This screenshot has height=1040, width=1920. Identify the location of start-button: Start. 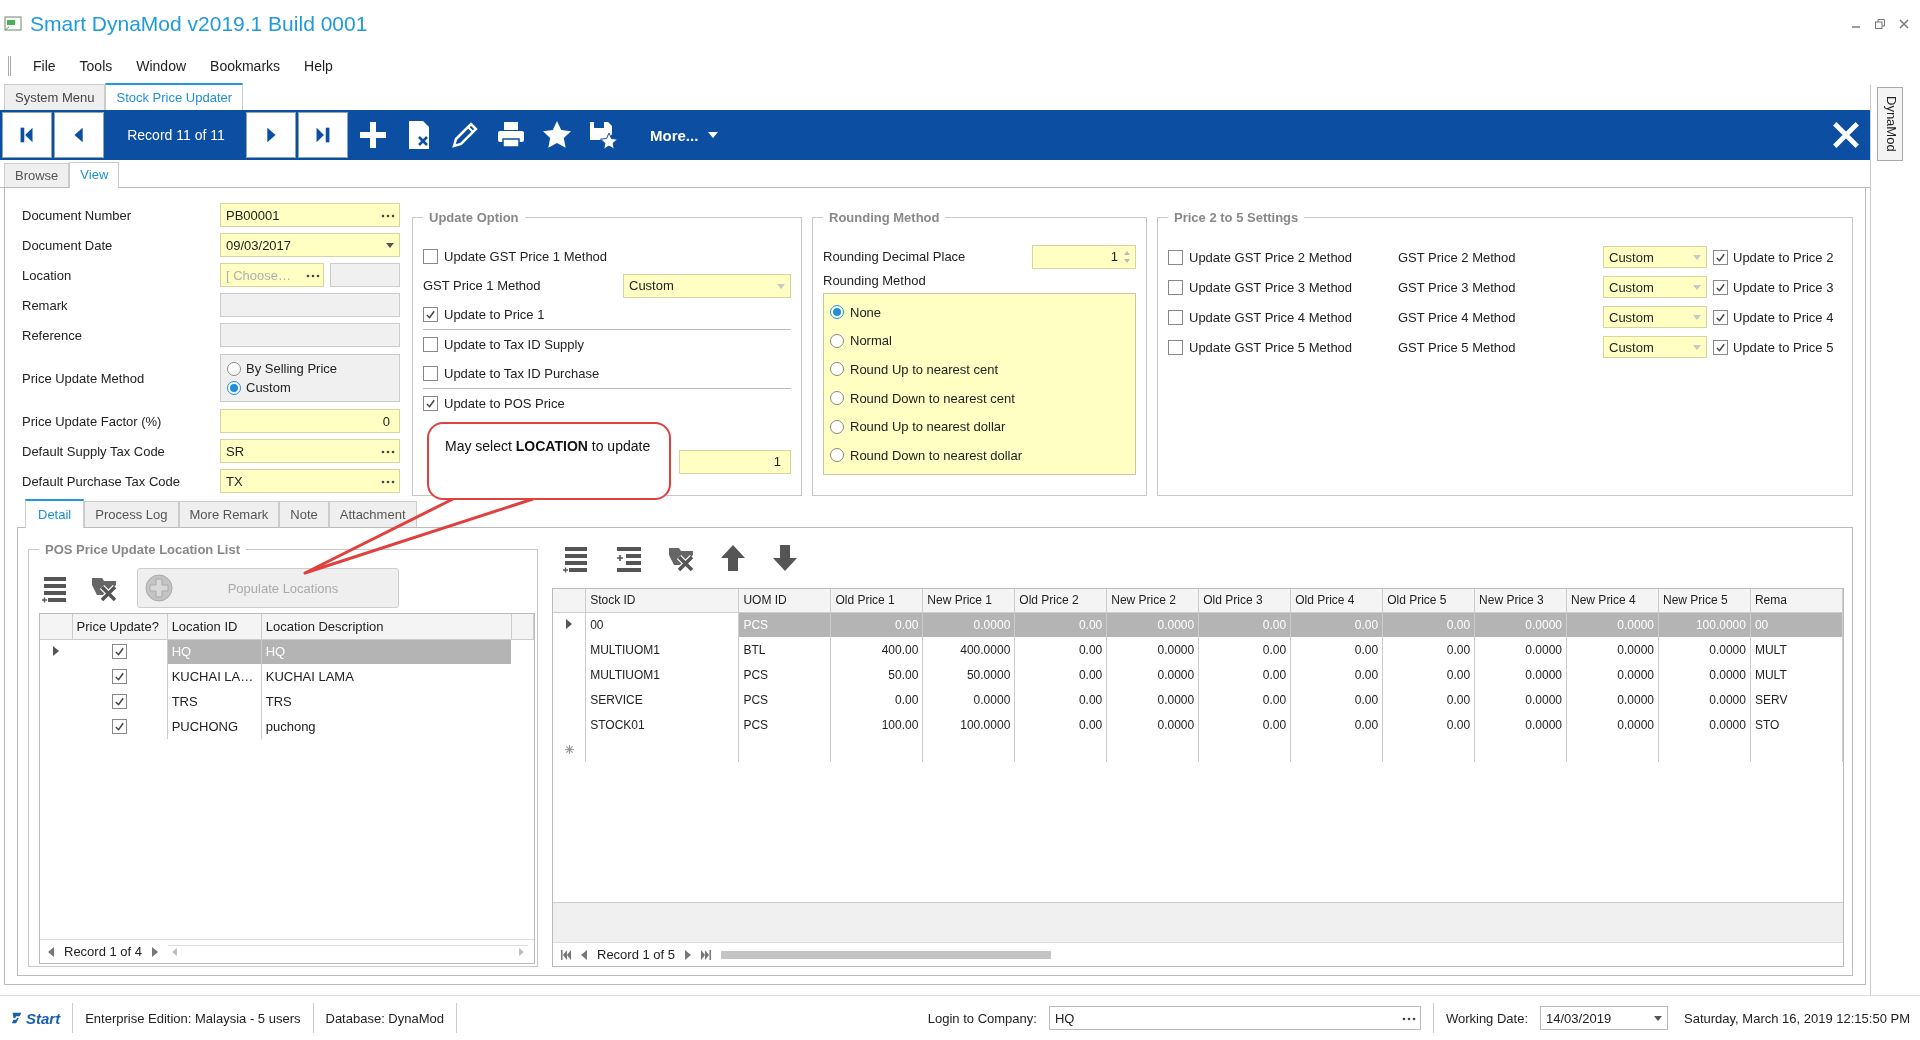
(35, 1018).